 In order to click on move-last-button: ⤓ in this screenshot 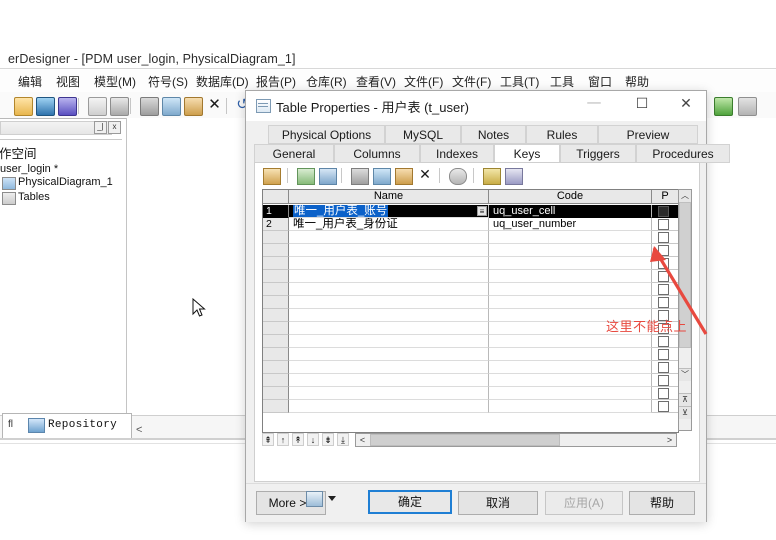, I will do `click(343, 439)`.